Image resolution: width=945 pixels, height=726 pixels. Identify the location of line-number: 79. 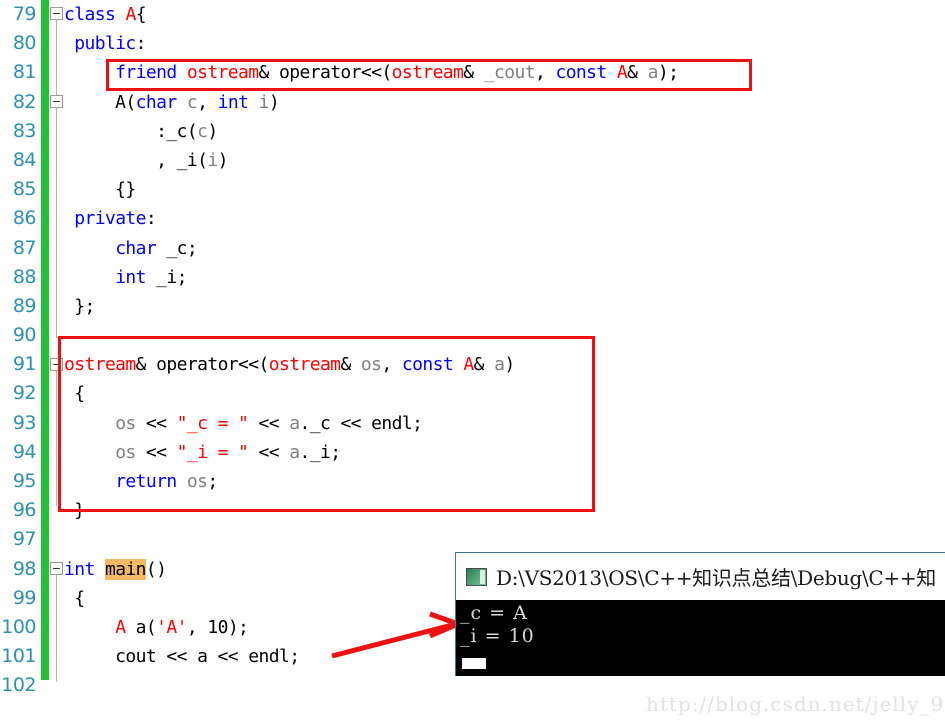
(24, 14).